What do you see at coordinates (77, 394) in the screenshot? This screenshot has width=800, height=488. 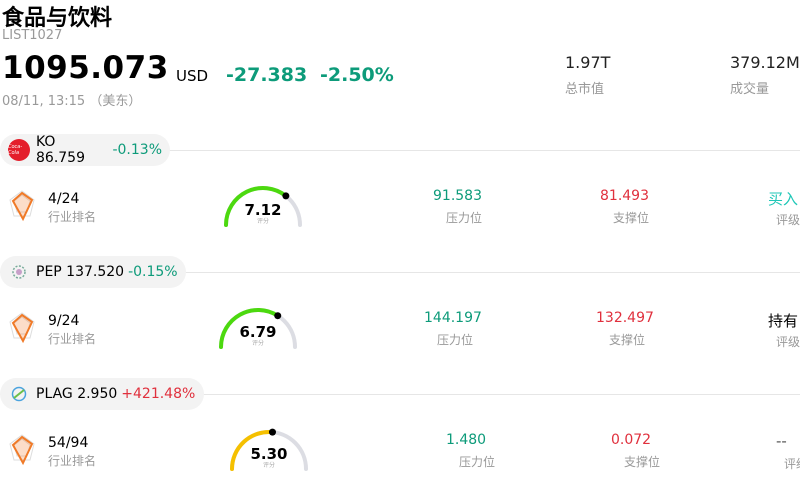 I see `stock-ticker-price: PLAG 2.950` at bounding box center [77, 394].